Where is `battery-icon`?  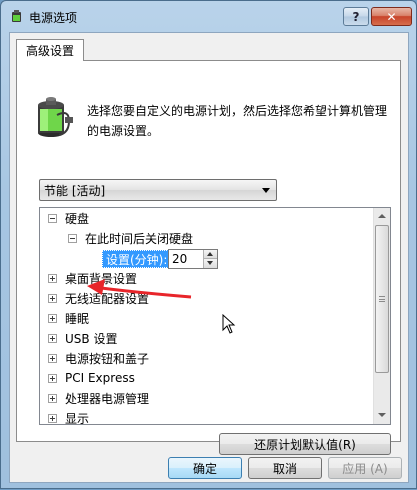 battery-icon is located at coordinates (55, 117).